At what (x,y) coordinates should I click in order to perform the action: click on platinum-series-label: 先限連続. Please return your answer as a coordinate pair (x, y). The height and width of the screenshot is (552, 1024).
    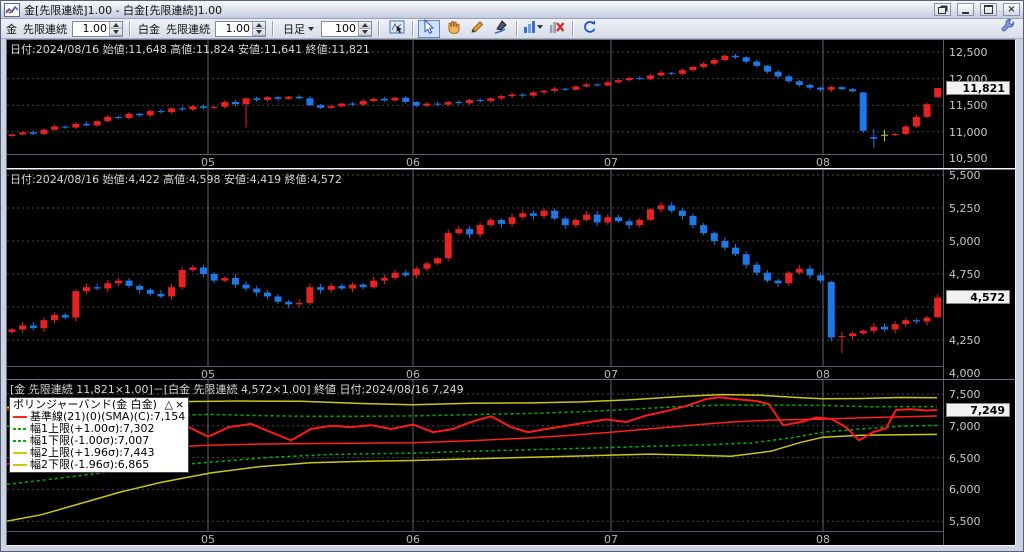
    Looking at the image, I should click on (188, 29).